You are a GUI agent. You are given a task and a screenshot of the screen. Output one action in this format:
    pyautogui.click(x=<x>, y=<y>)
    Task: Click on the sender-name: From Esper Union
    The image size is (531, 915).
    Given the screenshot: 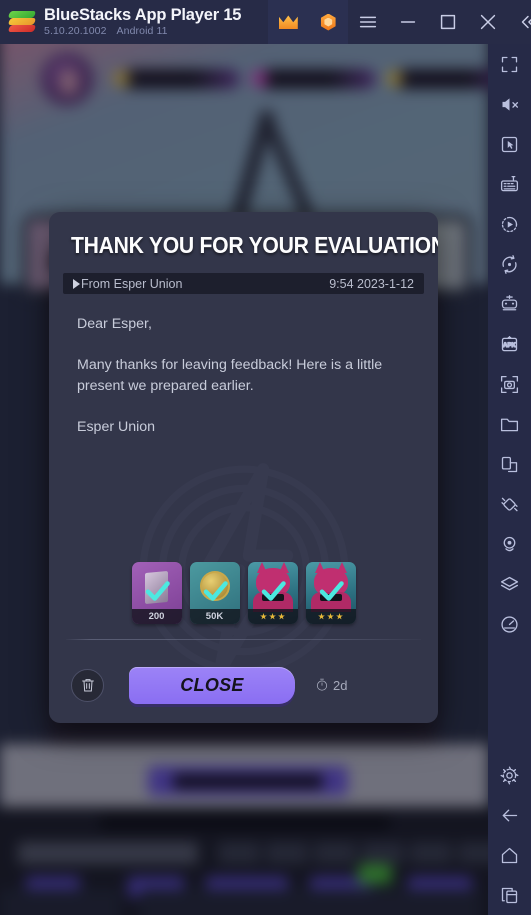 What is the action you would take?
    pyautogui.click(x=132, y=283)
    